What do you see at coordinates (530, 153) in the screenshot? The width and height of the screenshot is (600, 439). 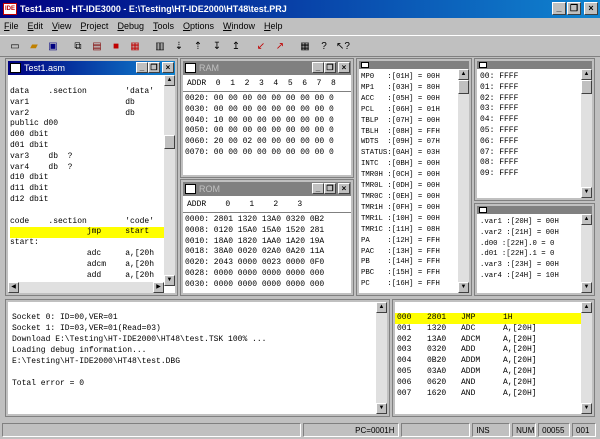 I see `stack-row: 07: FFFF` at bounding box center [530, 153].